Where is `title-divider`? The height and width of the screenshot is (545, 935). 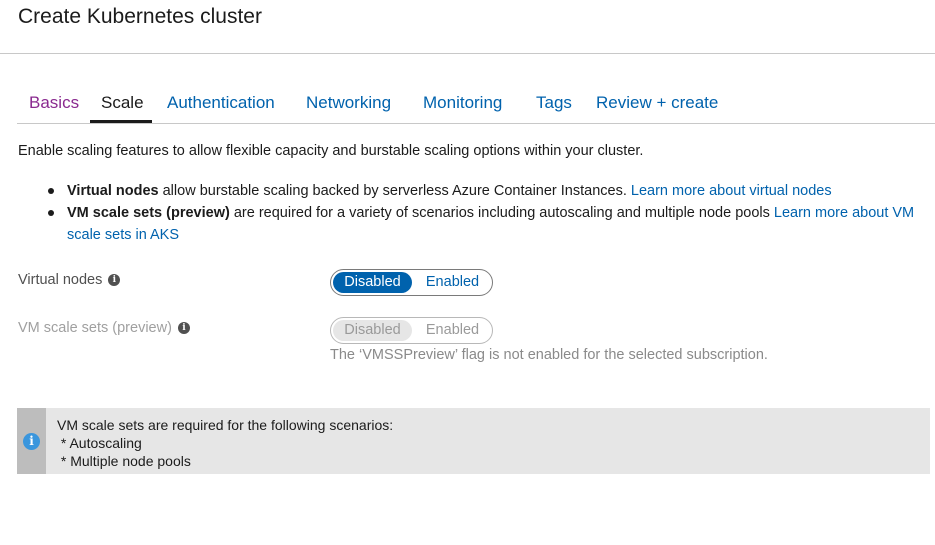
title-divider is located at coordinates (467, 53).